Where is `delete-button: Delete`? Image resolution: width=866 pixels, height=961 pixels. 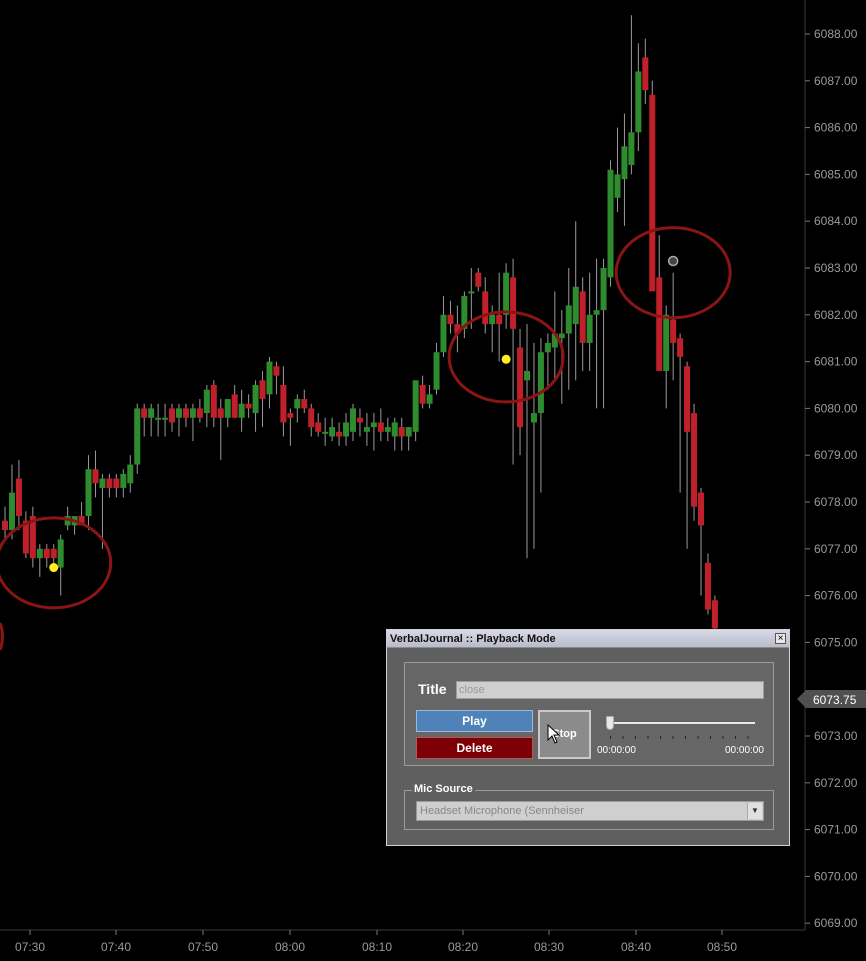
delete-button: Delete is located at coordinates (474, 748).